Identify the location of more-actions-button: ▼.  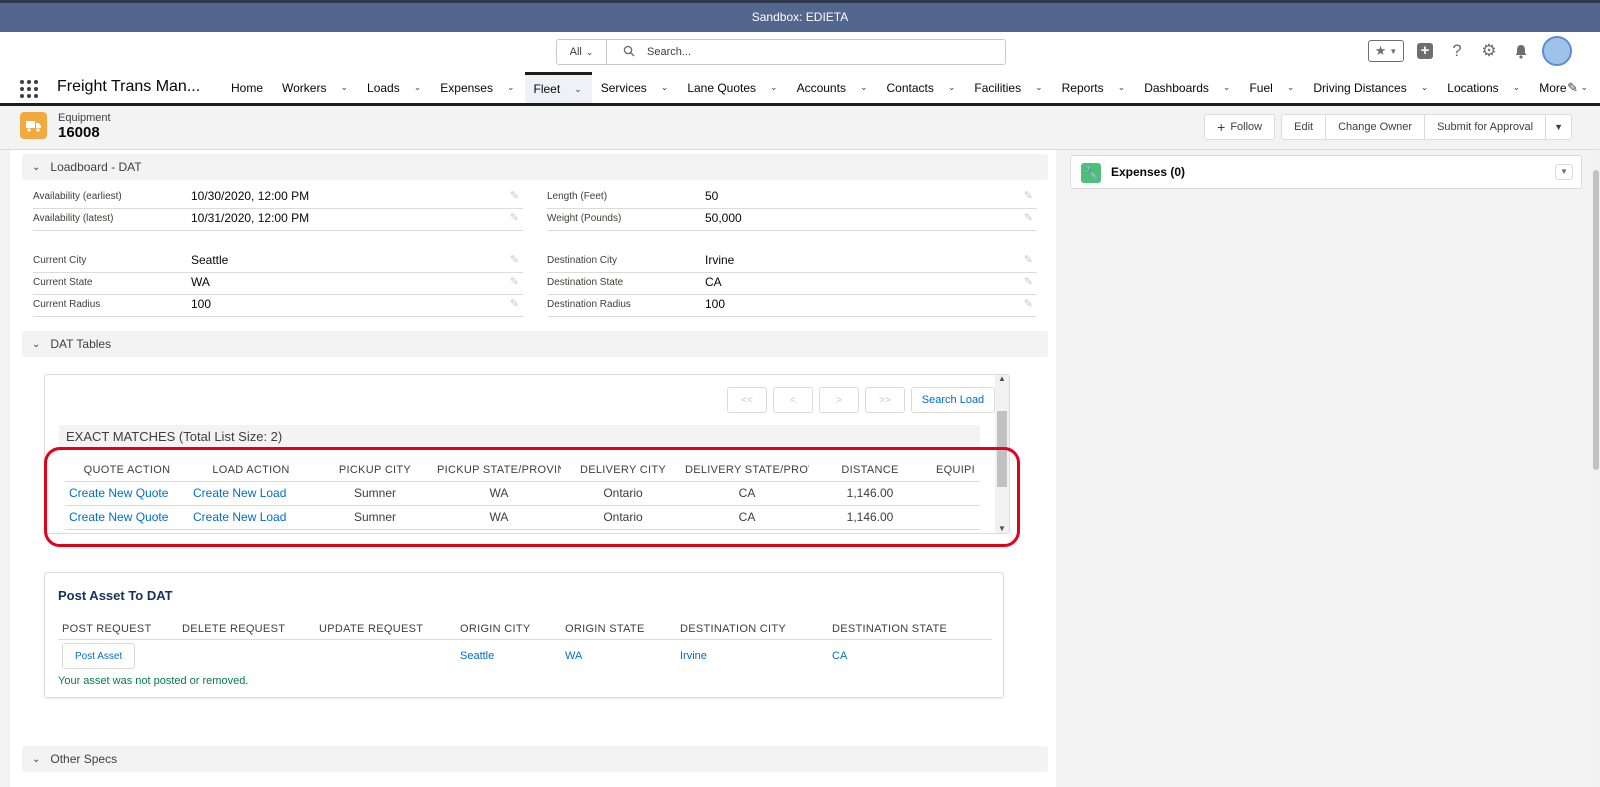
(1558, 127).